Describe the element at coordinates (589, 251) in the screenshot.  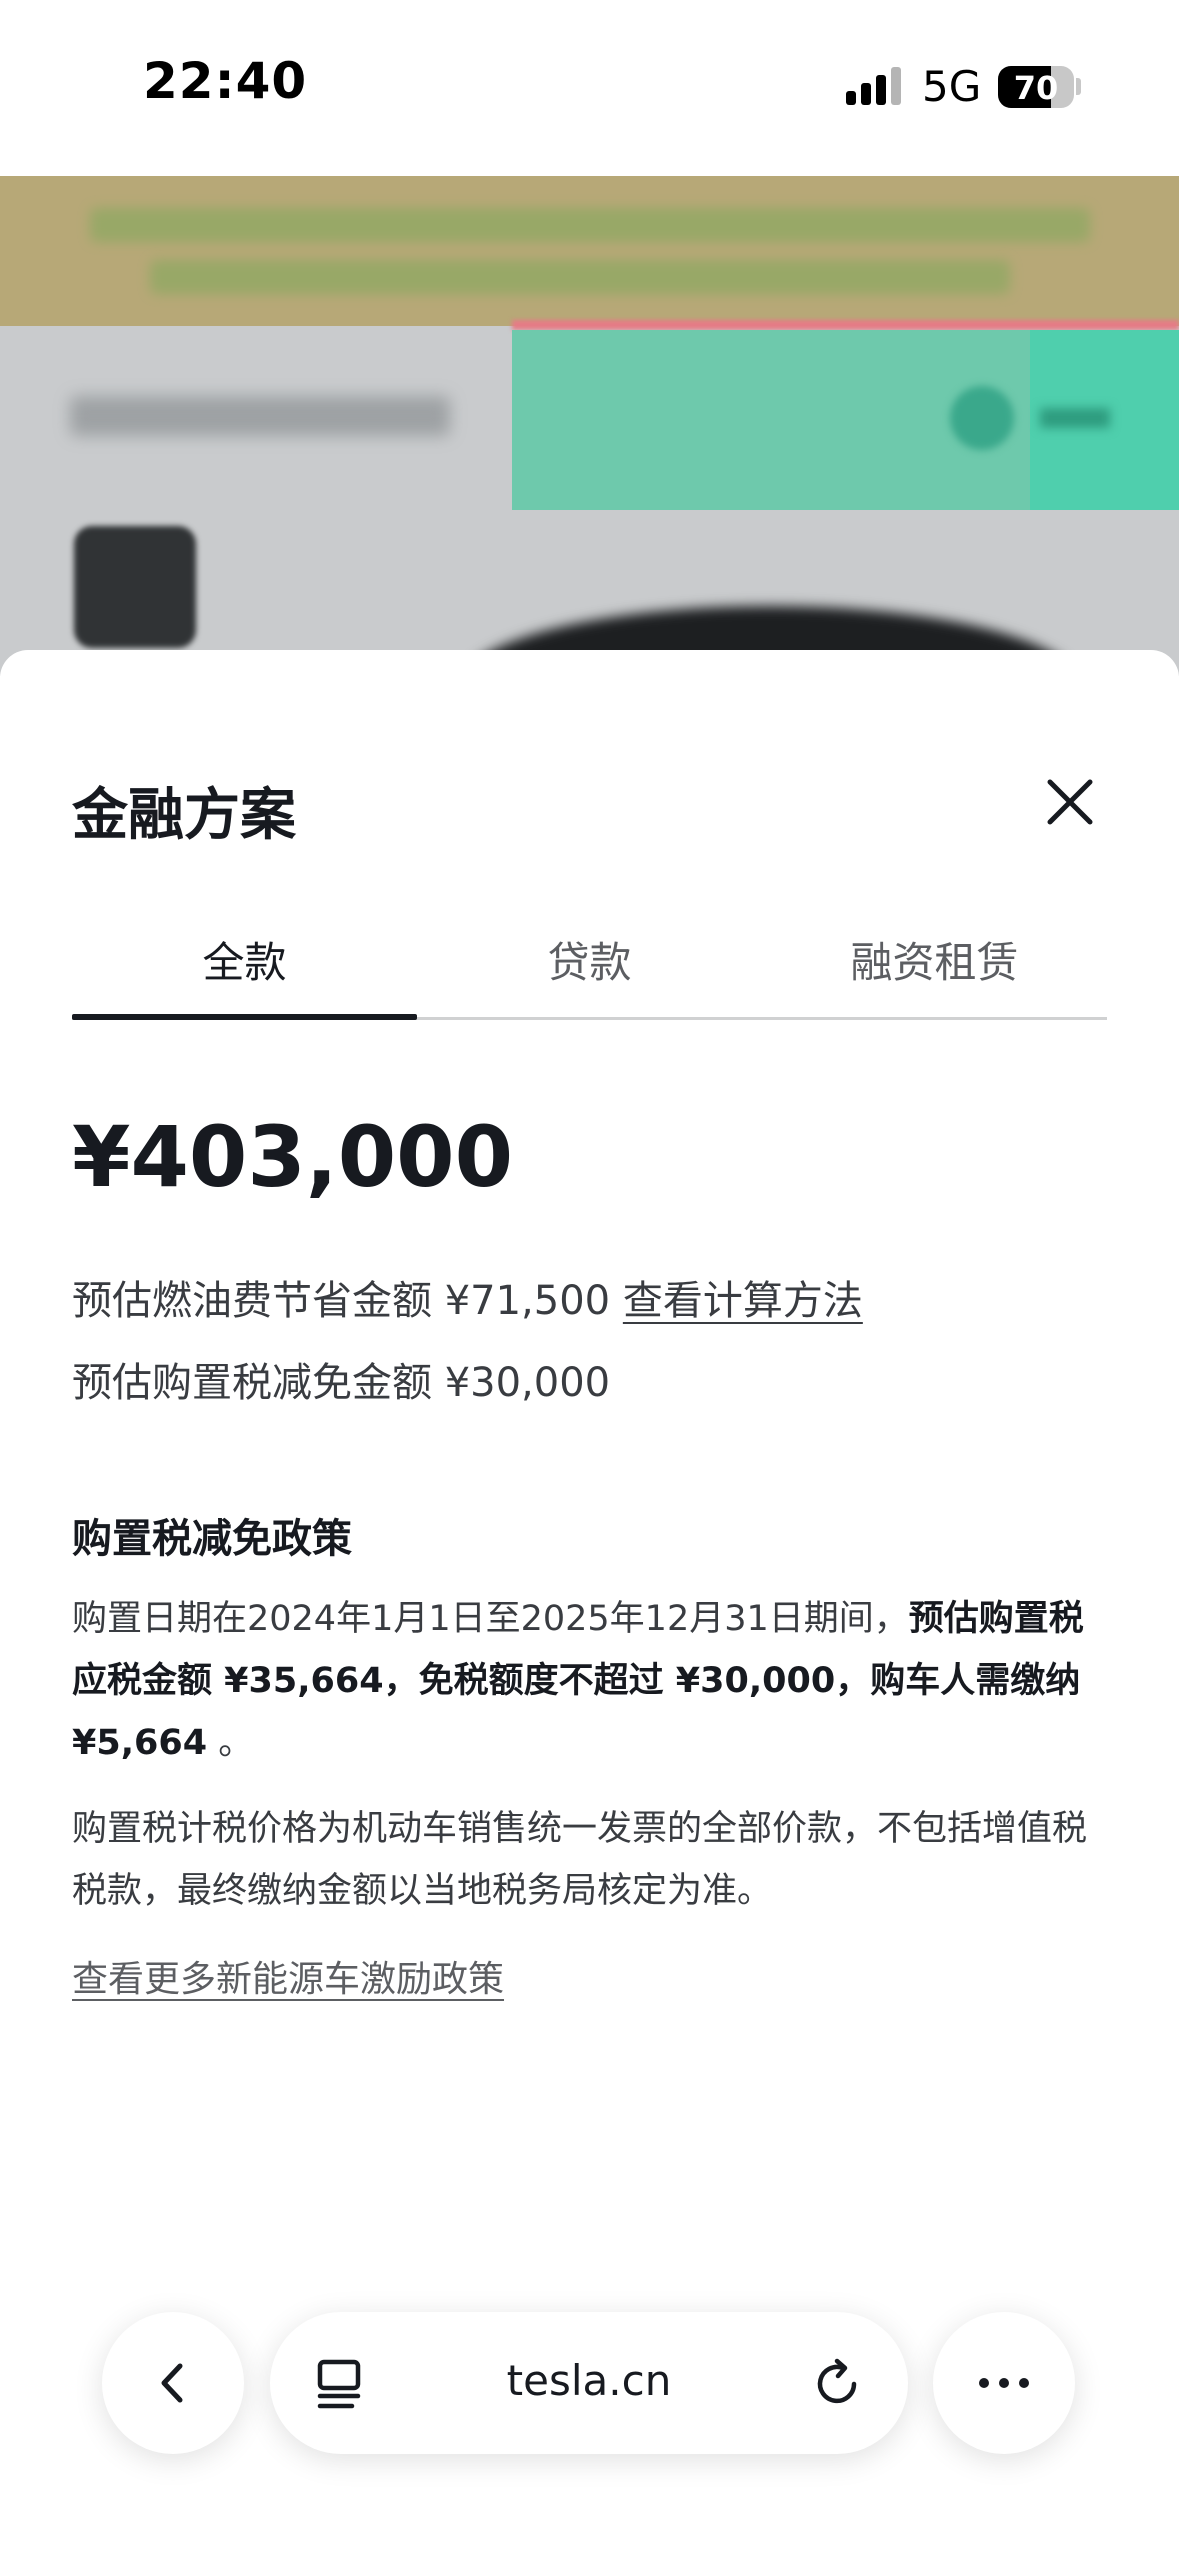
I see `promo-banner` at that location.